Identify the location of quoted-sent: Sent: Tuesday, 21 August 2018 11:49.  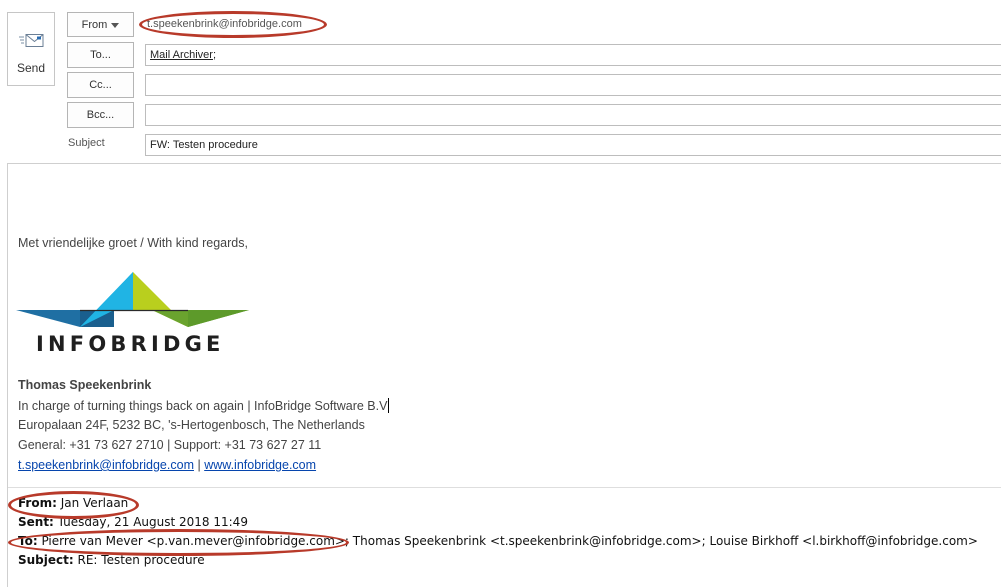
(133, 522).